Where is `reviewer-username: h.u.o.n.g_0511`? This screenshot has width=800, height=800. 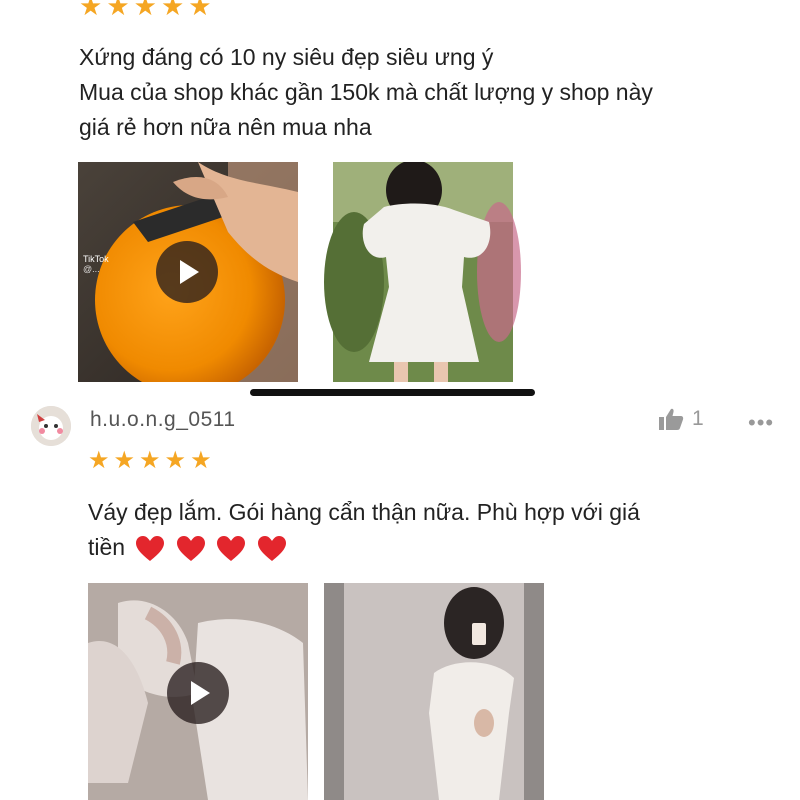 reviewer-username: h.u.o.n.g_0511 is located at coordinates (163, 420).